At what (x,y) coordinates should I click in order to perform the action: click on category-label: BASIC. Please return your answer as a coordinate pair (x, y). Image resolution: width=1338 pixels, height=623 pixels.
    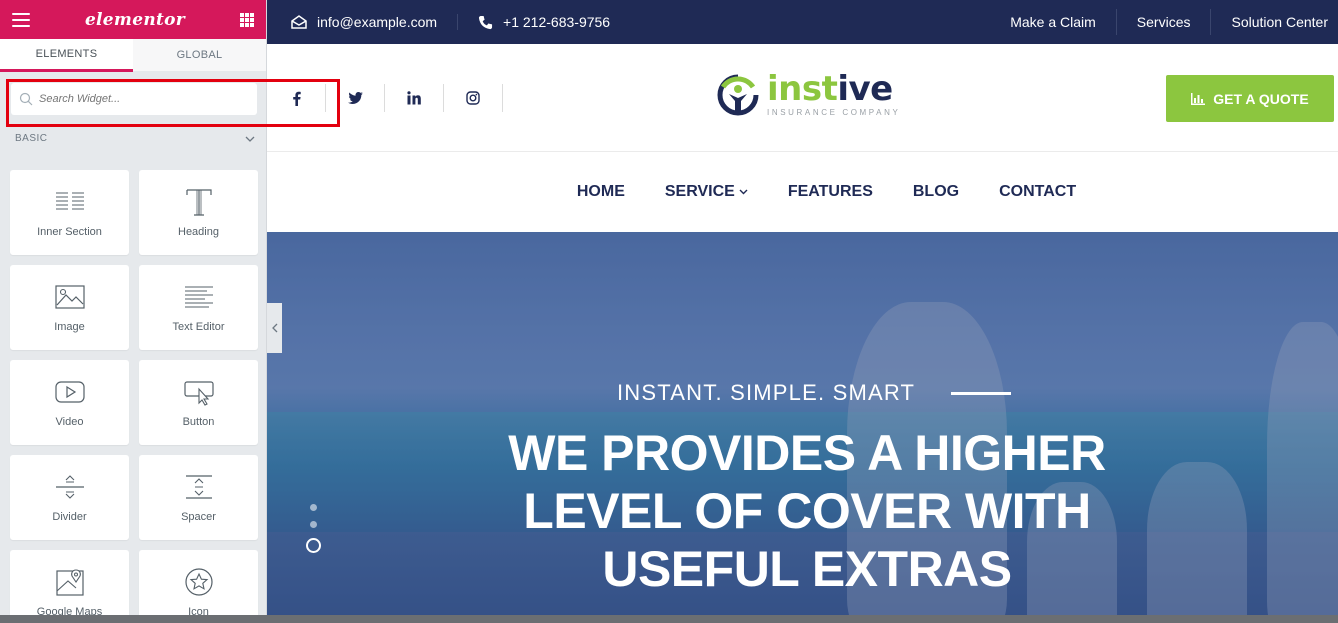
    Looking at the image, I should click on (31, 138).